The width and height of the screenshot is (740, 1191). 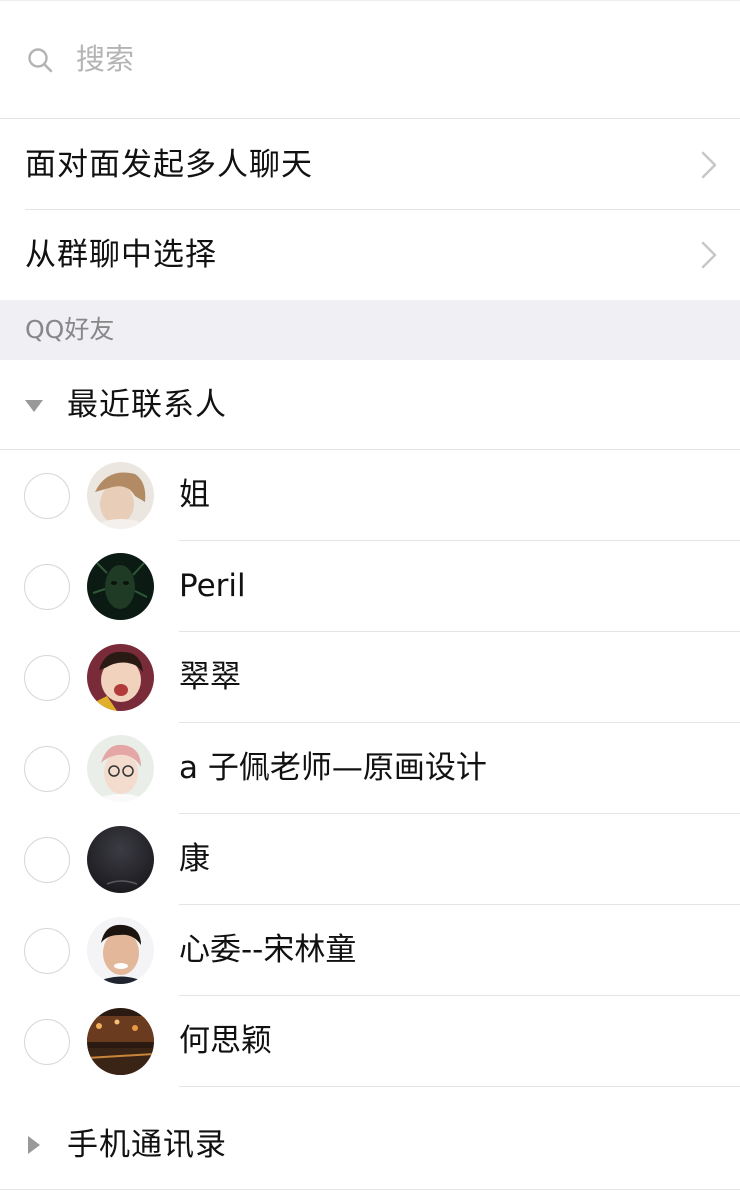 I want to click on menu-item-label: 面对面发起多人聊天, so click(x=169, y=165).